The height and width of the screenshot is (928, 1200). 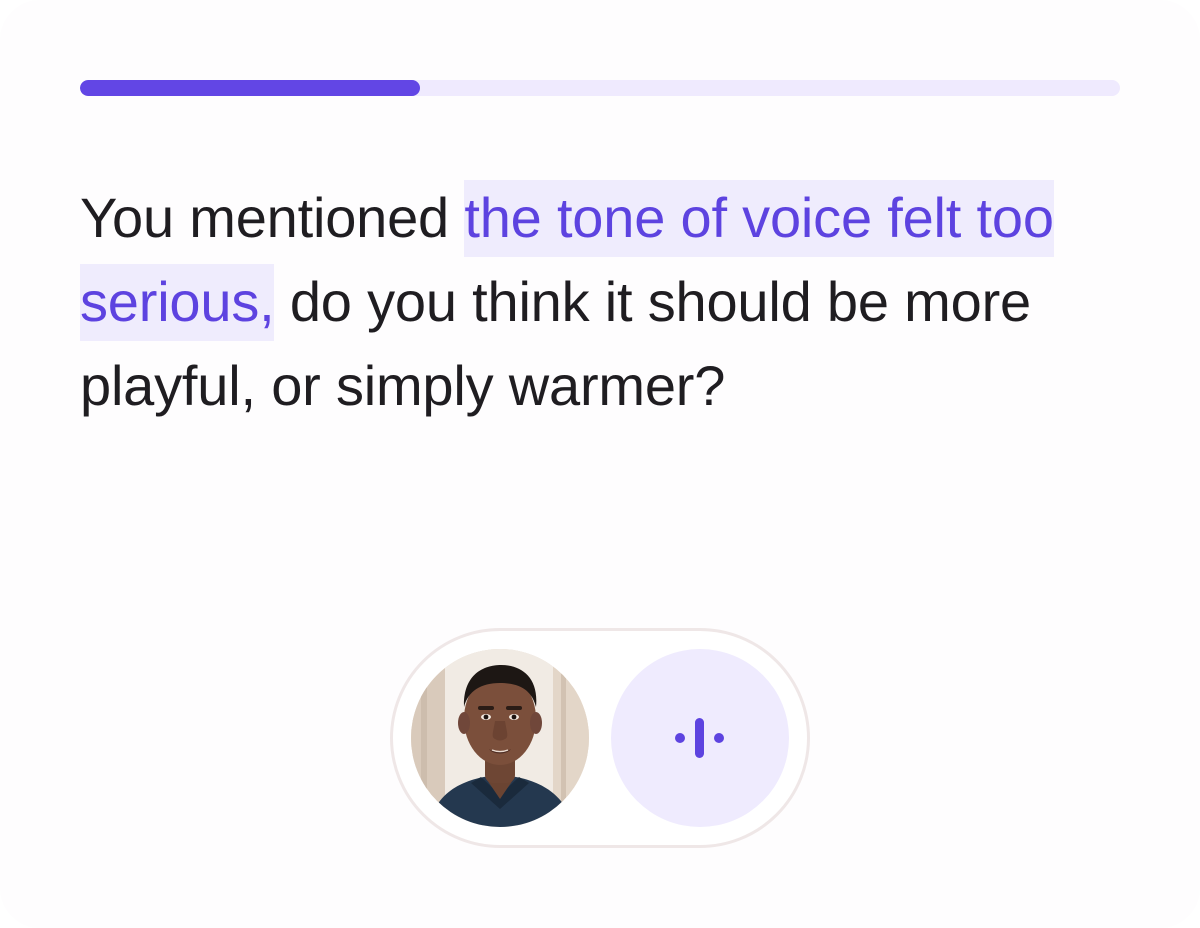 I want to click on voice-controls, so click(x=600, y=738).